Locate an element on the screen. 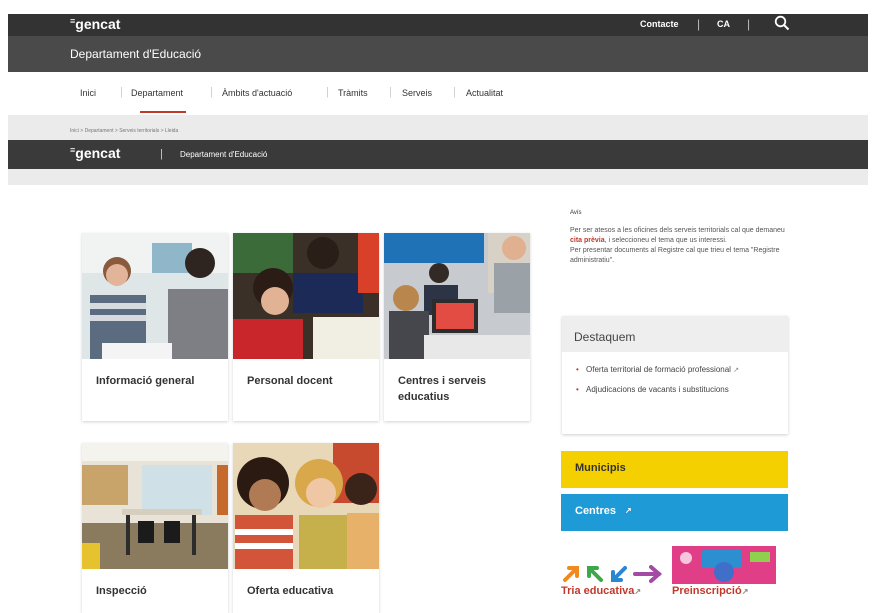 This screenshot has height=613, width=872. nav-item-serveis: Serveis is located at coordinates (417, 93).